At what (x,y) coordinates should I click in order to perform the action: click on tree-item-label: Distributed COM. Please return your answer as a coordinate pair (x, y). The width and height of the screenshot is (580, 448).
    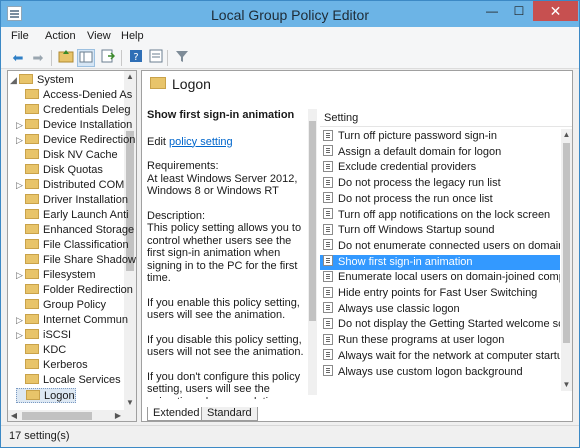
    Looking at the image, I should click on (84, 185).